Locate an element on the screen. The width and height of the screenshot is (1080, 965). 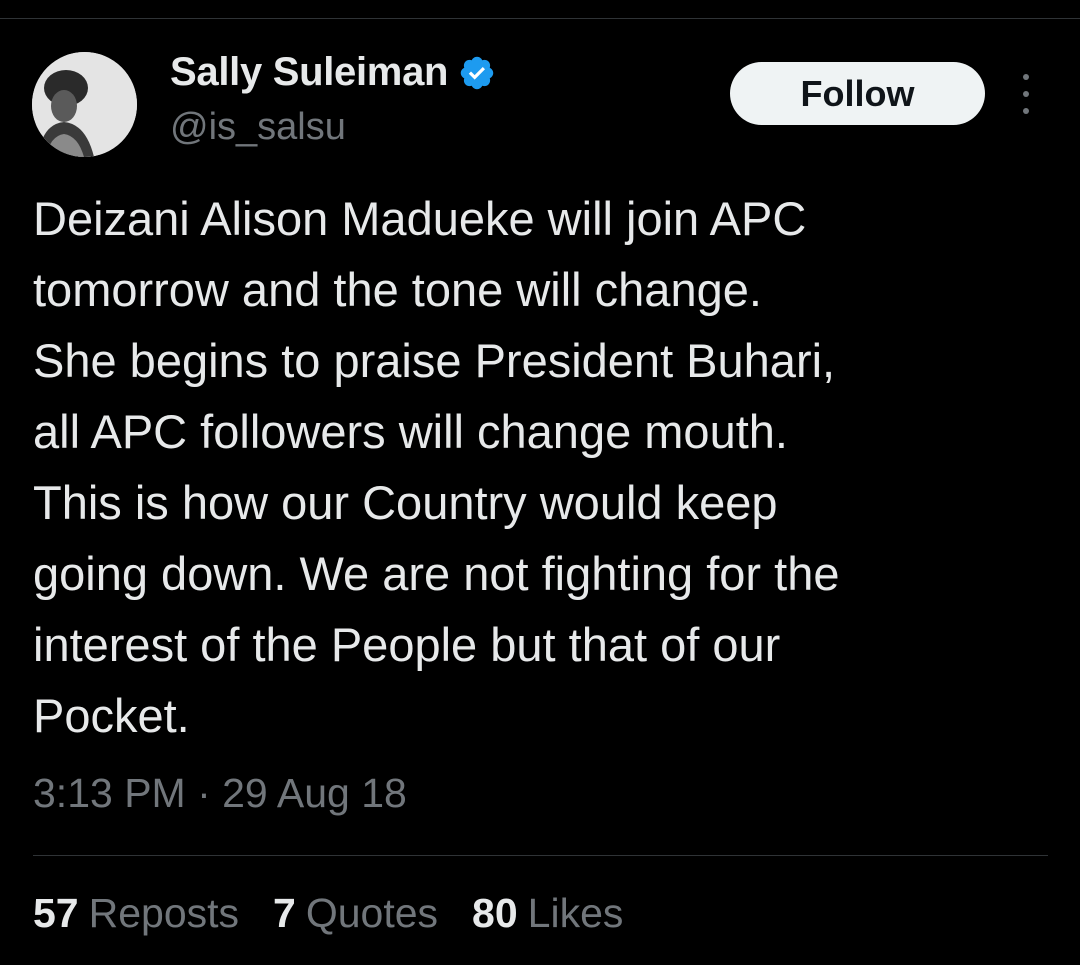
stats-divider is located at coordinates (540, 855).